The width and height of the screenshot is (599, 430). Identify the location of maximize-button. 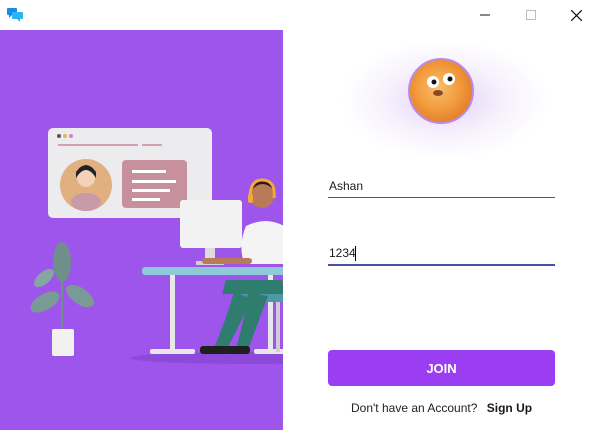
(531, 15).